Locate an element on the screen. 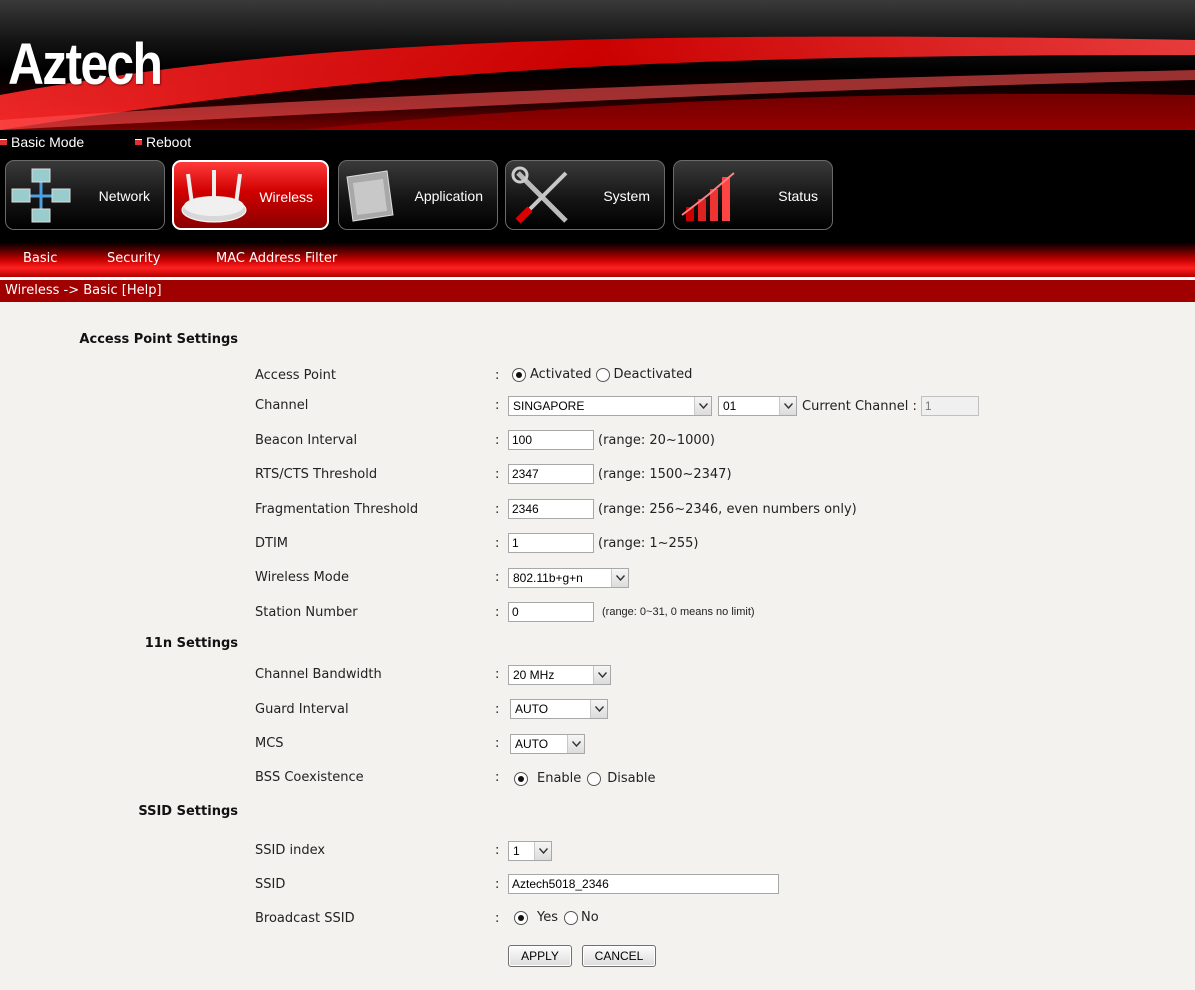 This screenshot has width=1195, height=990. frag-threshold-input is located at coordinates (551, 509).